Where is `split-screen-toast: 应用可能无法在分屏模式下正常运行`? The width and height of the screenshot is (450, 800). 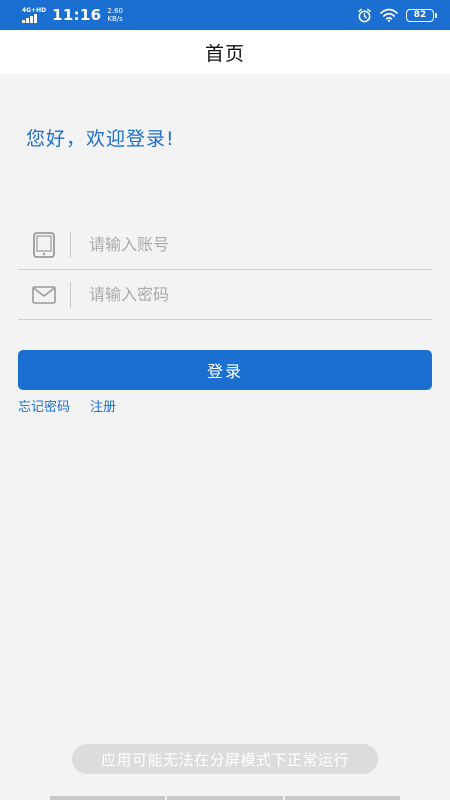
split-screen-toast: 应用可能无法在分屏模式下正常运行 is located at coordinates (225, 759).